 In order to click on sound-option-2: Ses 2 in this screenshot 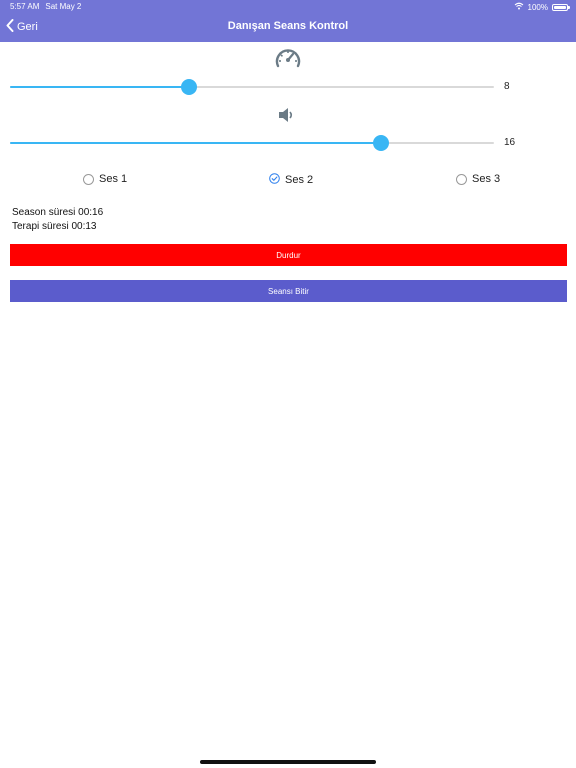, I will do `click(291, 180)`.